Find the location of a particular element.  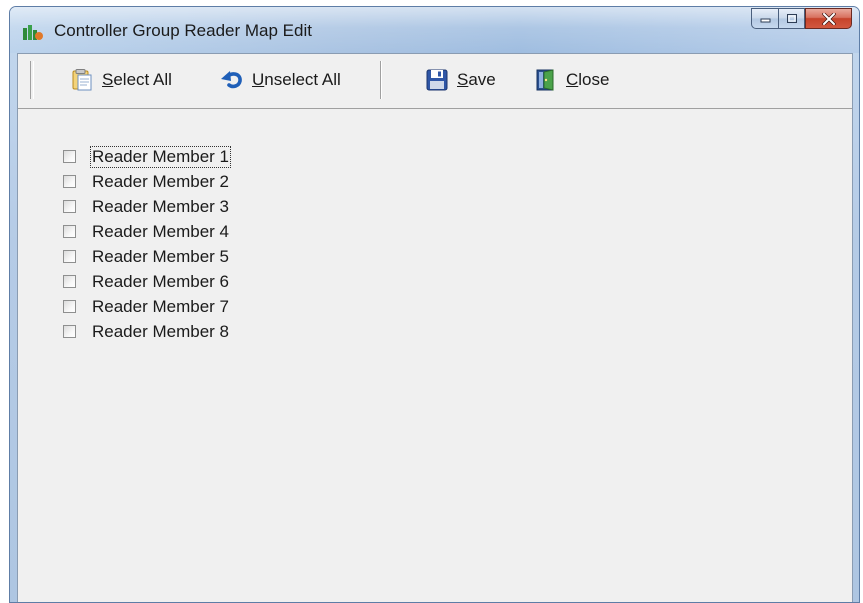

clipboard-icon is located at coordinates (82, 80).